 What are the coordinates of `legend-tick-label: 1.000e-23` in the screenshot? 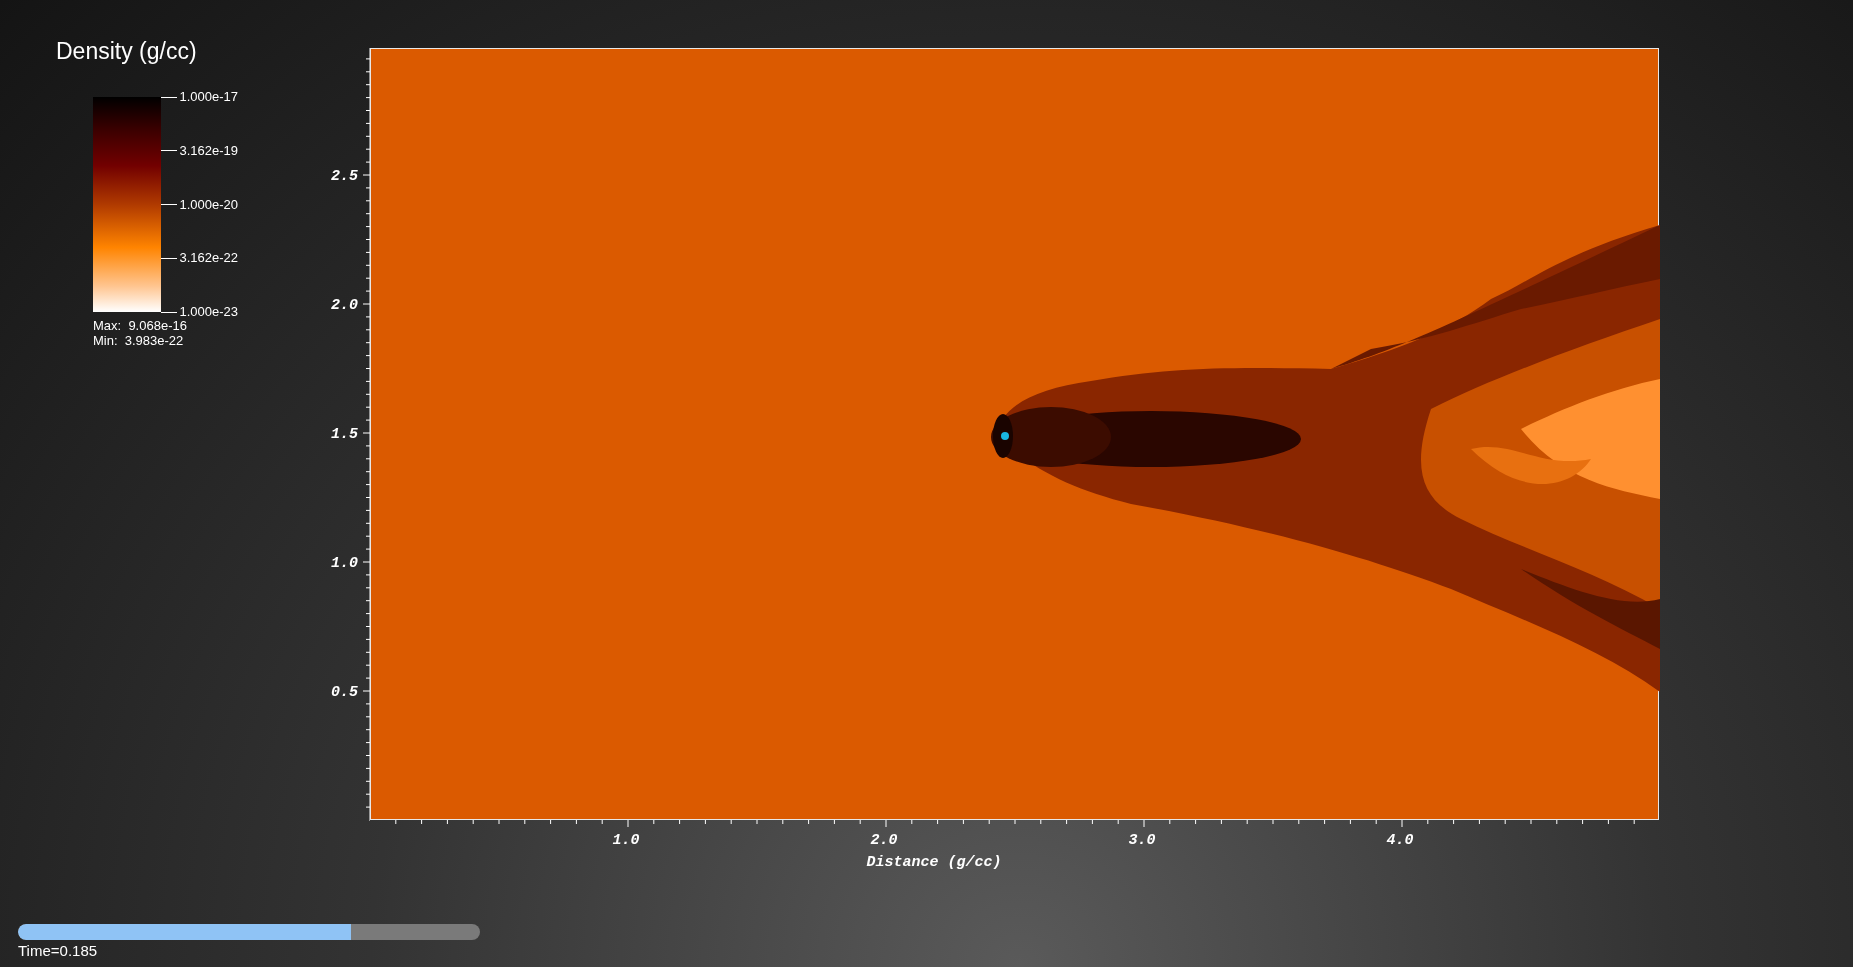 It's located at (209, 312).